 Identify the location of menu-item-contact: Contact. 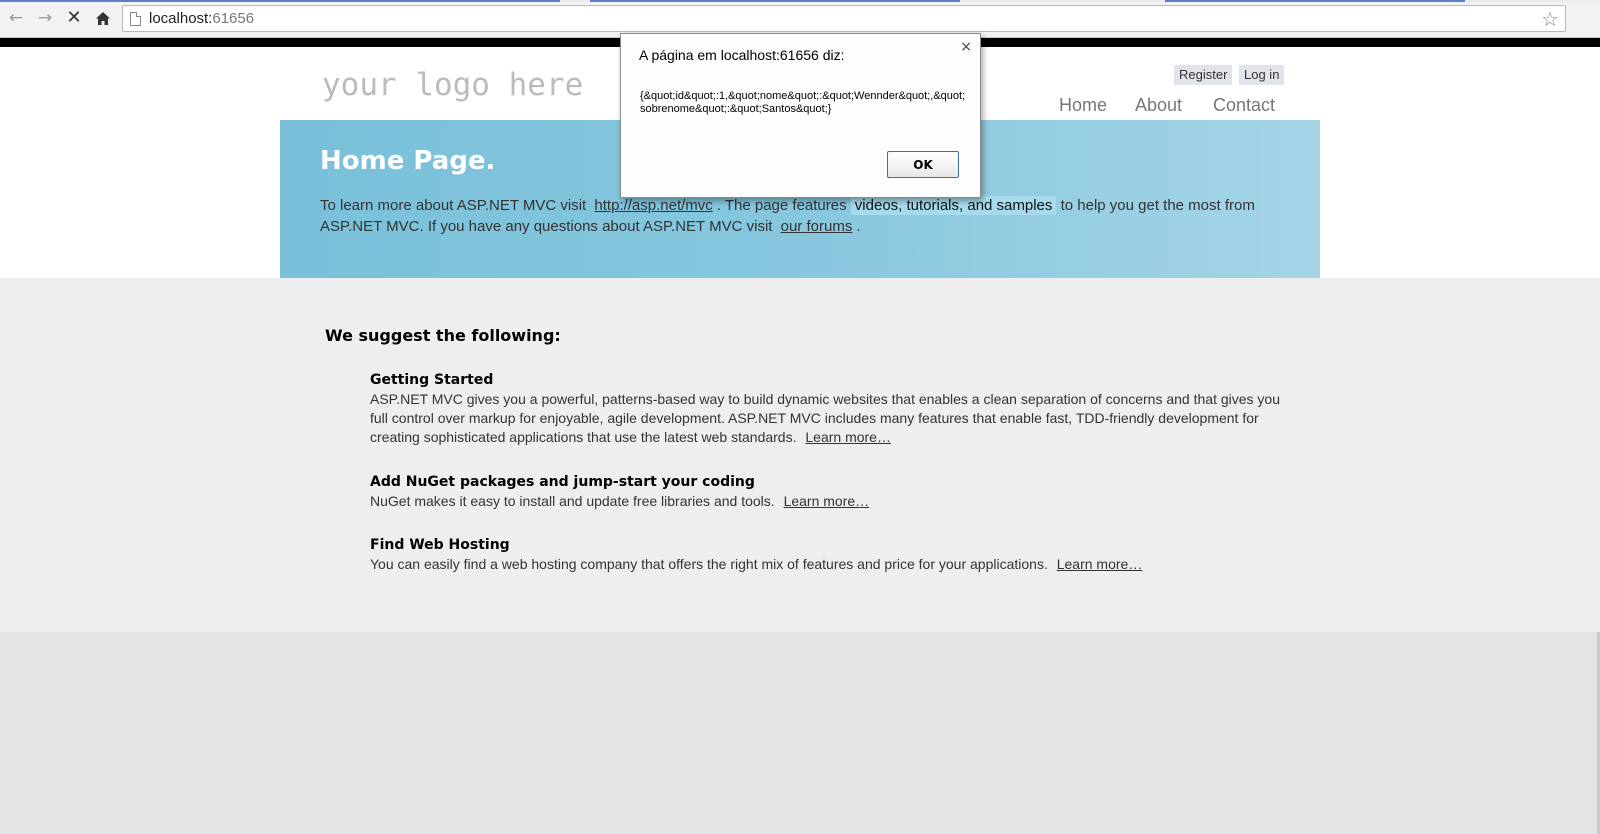
(1244, 105).